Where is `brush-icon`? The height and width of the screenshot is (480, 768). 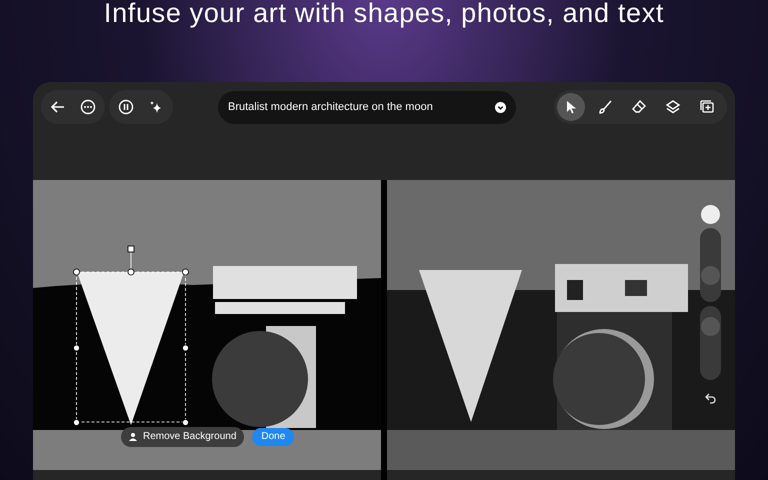
brush-icon is located at coordinates (605, 106).